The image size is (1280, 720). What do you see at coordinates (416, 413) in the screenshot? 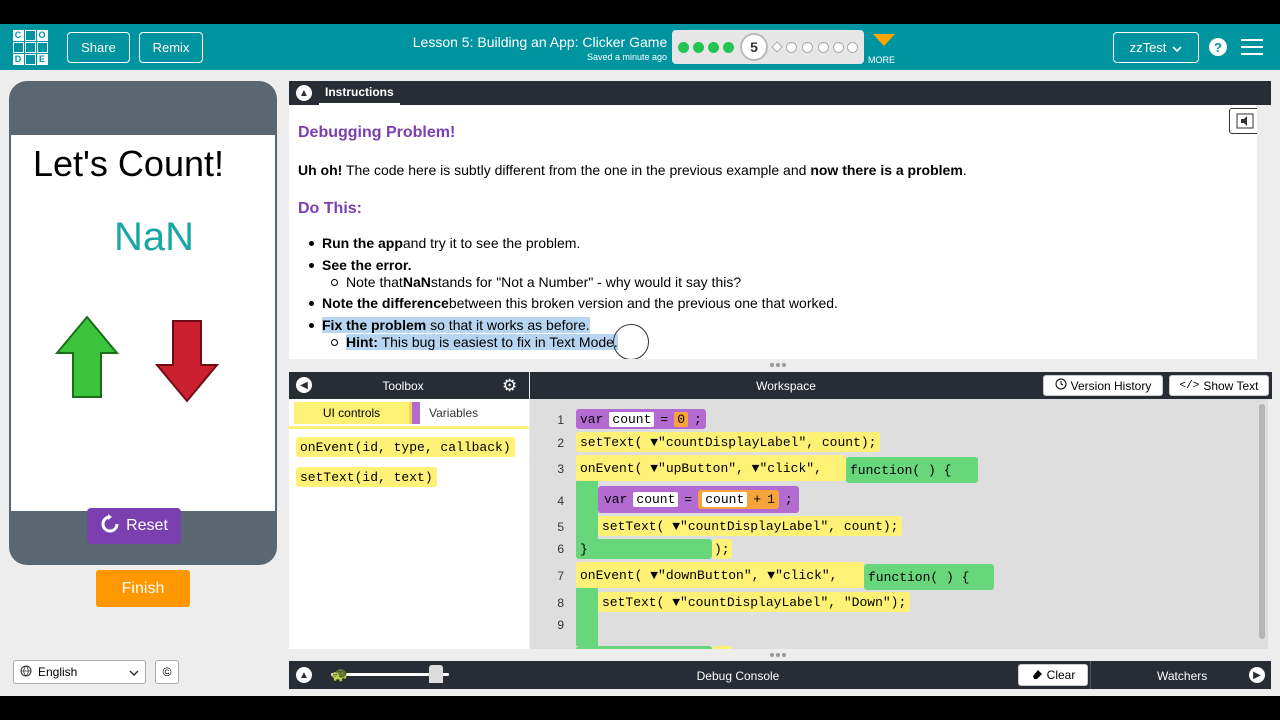
I see `category-color` at bounding box center [416, 413].